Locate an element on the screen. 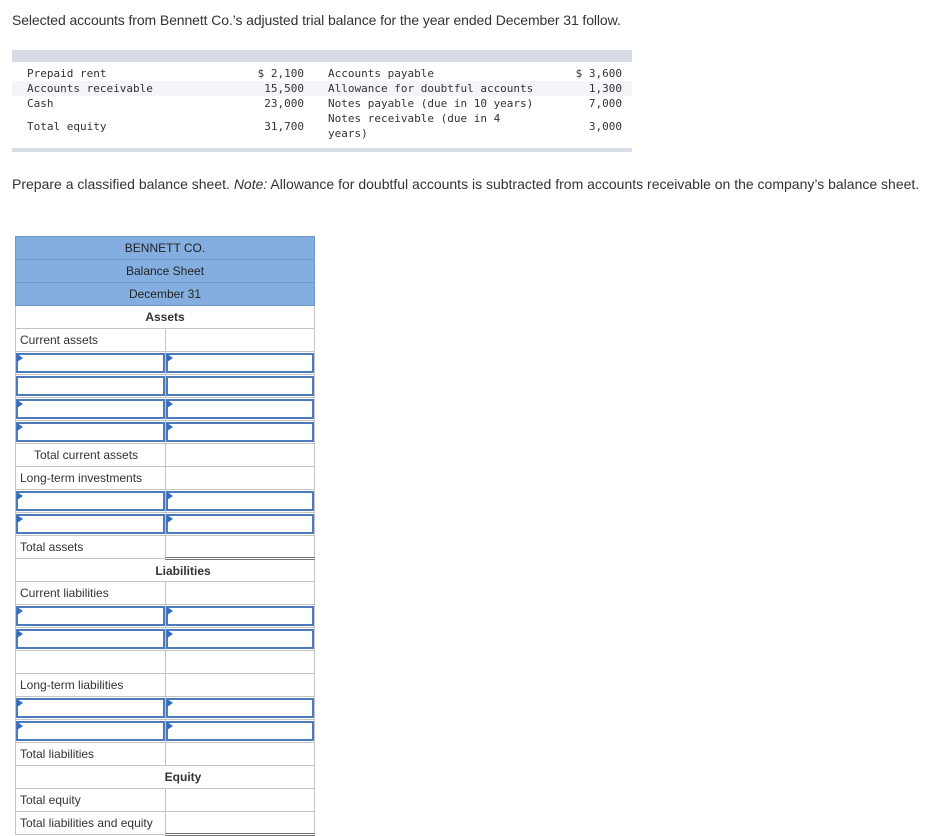 The height and width of the screenshot is (836, 934). account-notes-receivable-cont: years) is located at coordinates (348, 133).